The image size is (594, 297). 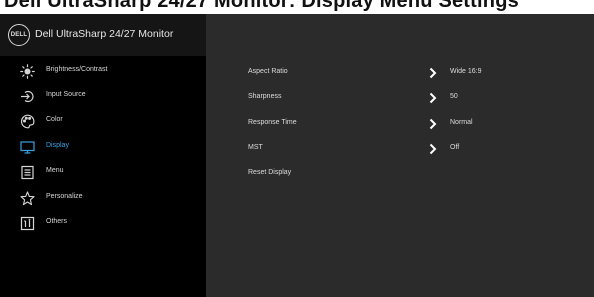 I want to click on menu-item-display: Display, so click(x=103, y=147).